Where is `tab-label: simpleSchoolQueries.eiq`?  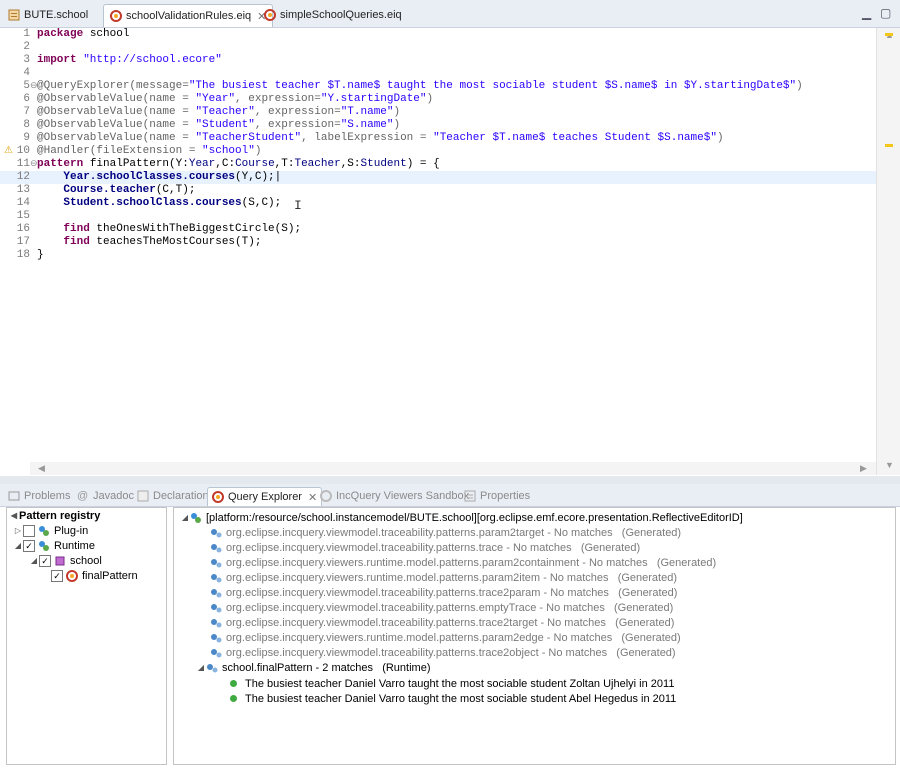
tab-label: simpleSchoolQueries.eiq is located at coordinates (341, 15).